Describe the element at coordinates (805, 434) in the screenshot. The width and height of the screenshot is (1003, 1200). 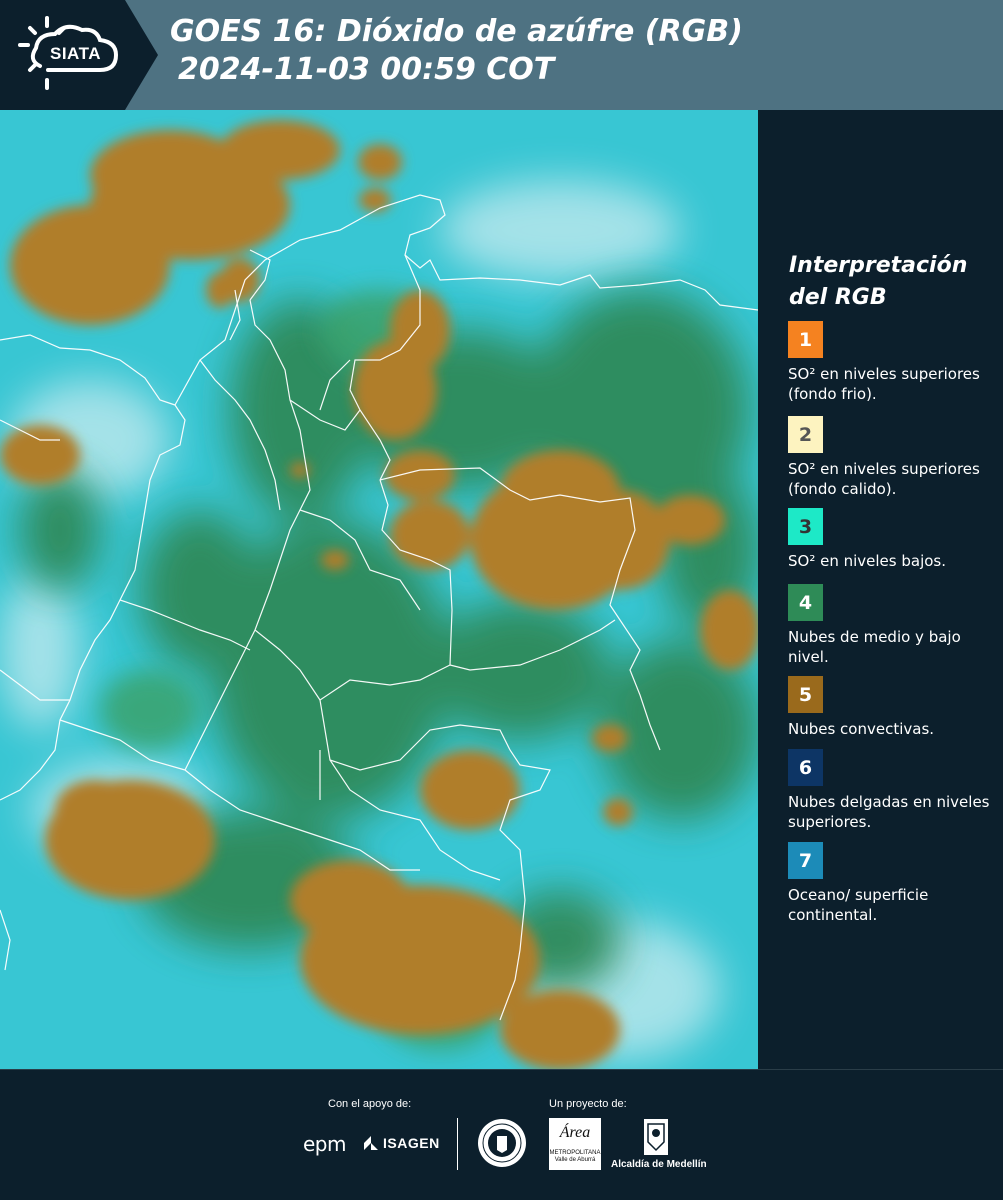
I see `legend-swatch: 2` at that location.